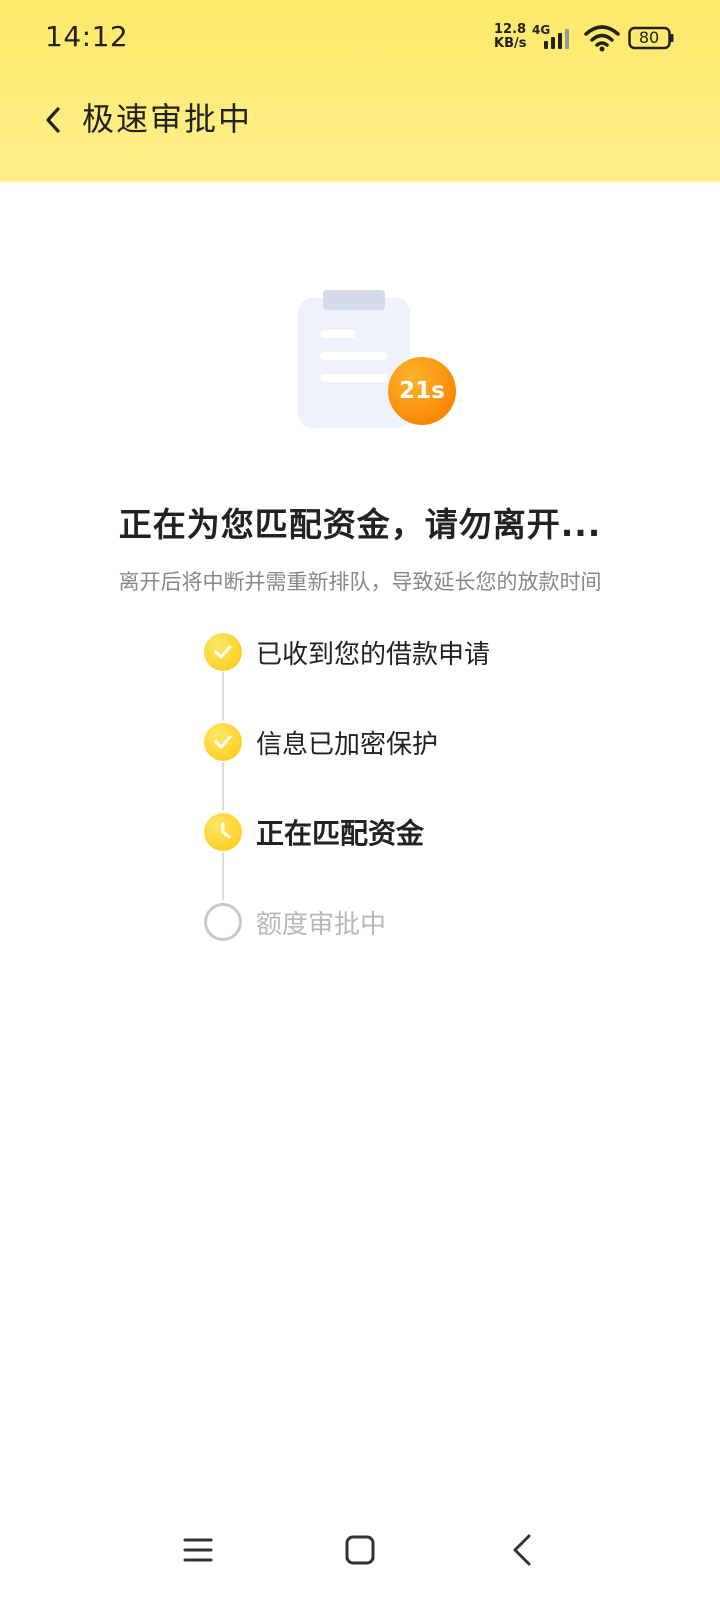  I want to click on progress-steps: 已收到您的借款申请 信息已加密保护 正在匹配资金 额度审批中, so click(404, 792).